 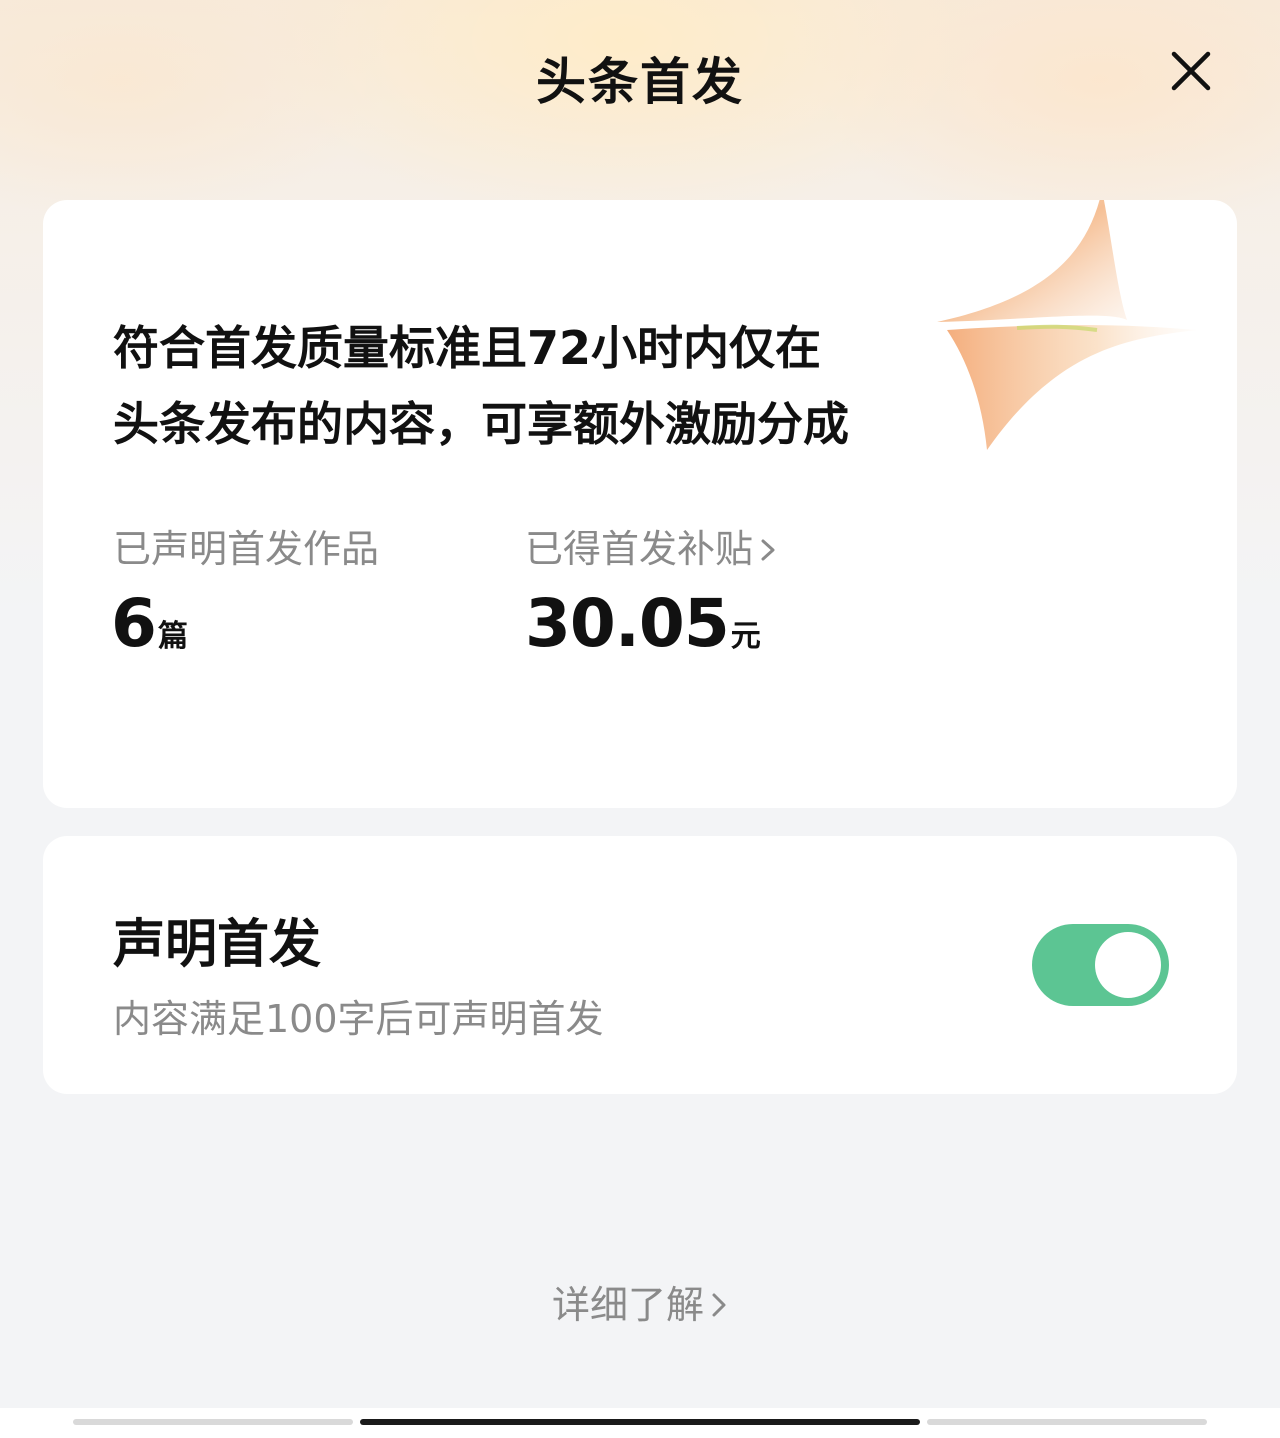 What do you see at coordinates (467, 348) in the screenshot?
I see `headline-line-1: 符合首发质量标准且72小时内仅在` at bounding box center [467, 348].